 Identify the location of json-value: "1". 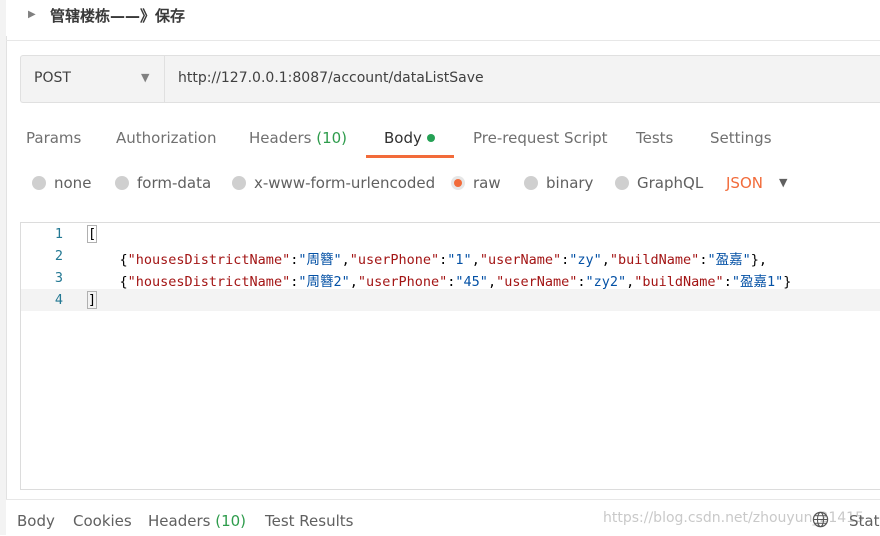
(459, 260).